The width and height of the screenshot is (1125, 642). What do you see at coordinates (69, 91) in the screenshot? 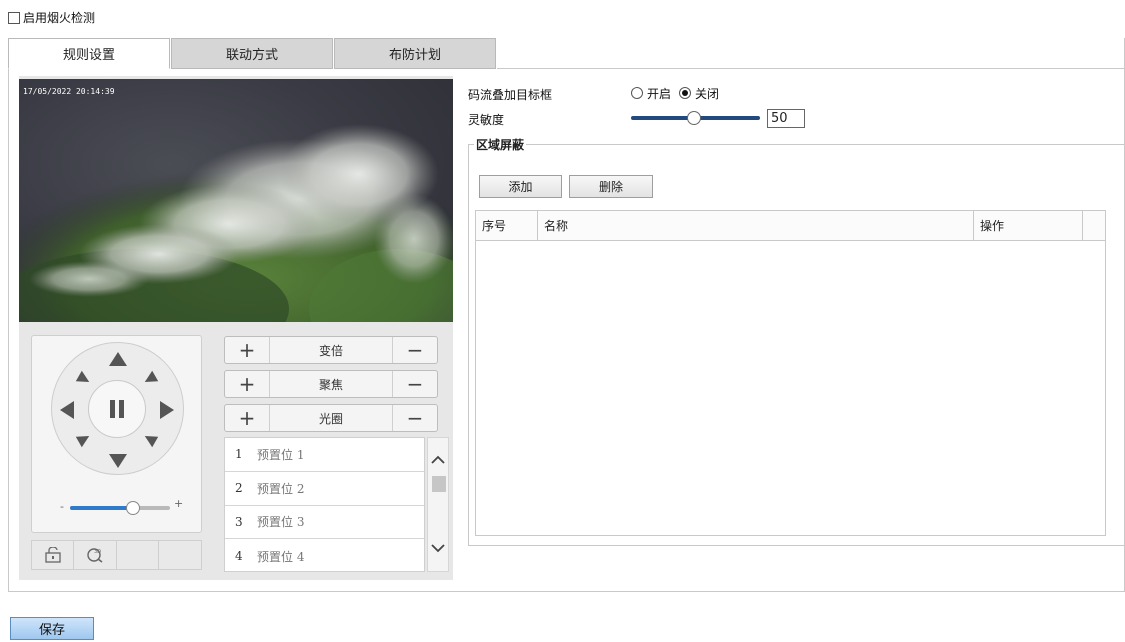
I see `video-timestamp: 17/05/2022 20:14:39` at bounding box center [69, 91].